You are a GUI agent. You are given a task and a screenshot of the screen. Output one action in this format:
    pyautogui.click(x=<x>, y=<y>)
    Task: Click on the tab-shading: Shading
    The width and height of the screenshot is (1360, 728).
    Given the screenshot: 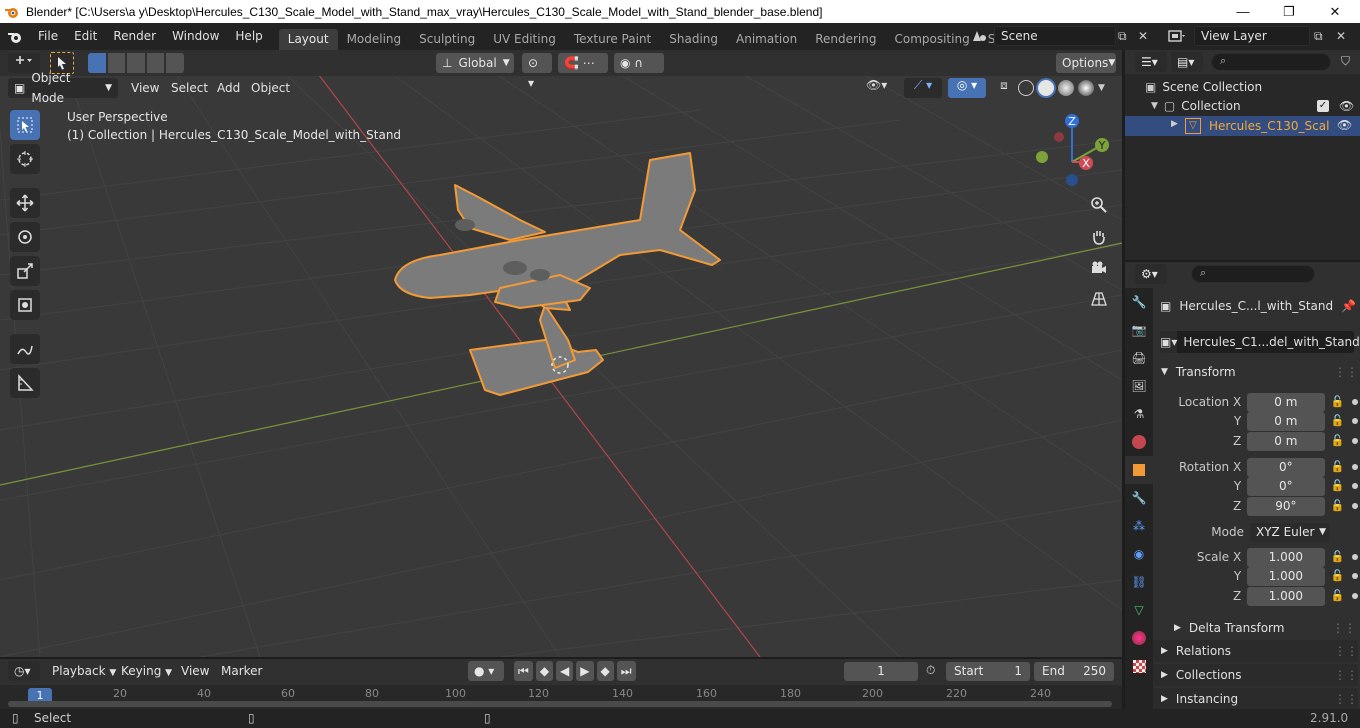 What is the action you would take?
    pyautogui.click(x=693, y=39)
    